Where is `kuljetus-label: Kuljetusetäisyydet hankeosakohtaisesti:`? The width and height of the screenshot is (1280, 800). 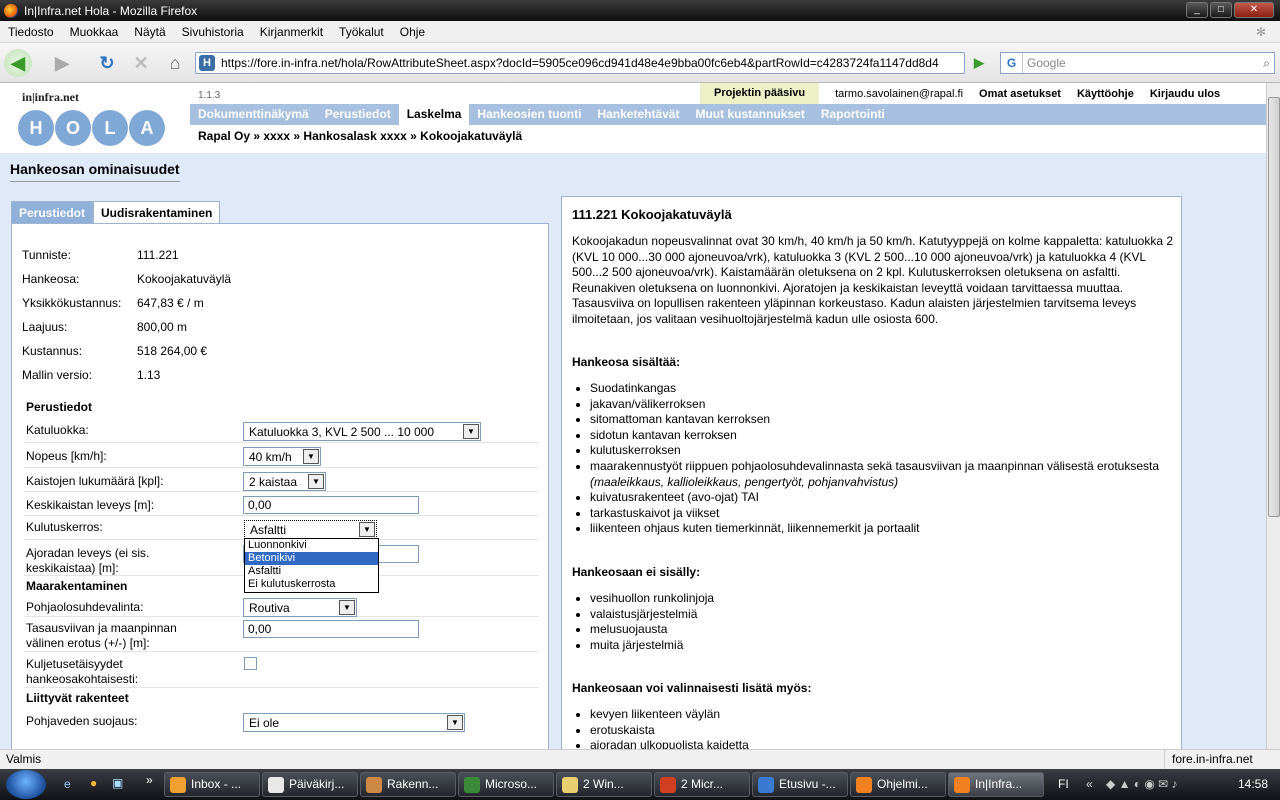 kuljetus-label: Kuljetusetäisyydet hankeosakohtaisesti: is located at coordinates (82, 671).